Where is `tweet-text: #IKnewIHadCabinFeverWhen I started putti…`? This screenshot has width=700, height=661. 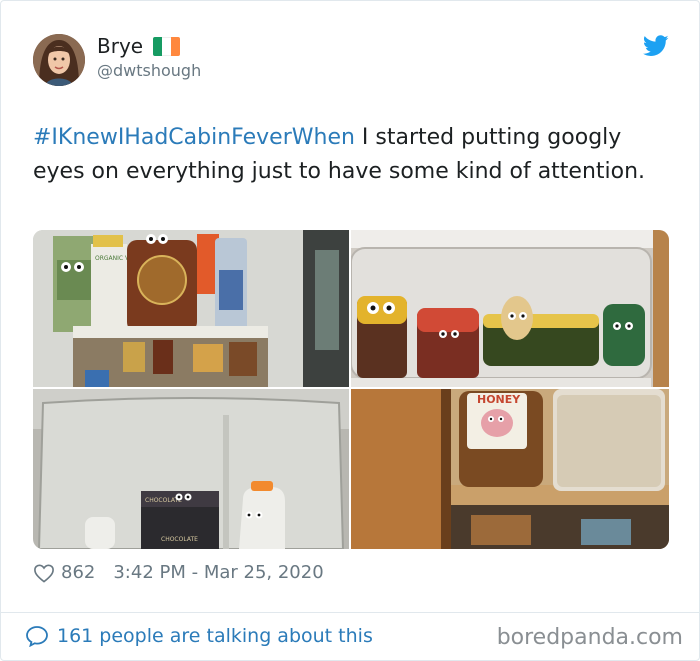
tweet-text: #IKnewIHadCabinFeverWhen I started putti… is located at coordinates (353, 155).